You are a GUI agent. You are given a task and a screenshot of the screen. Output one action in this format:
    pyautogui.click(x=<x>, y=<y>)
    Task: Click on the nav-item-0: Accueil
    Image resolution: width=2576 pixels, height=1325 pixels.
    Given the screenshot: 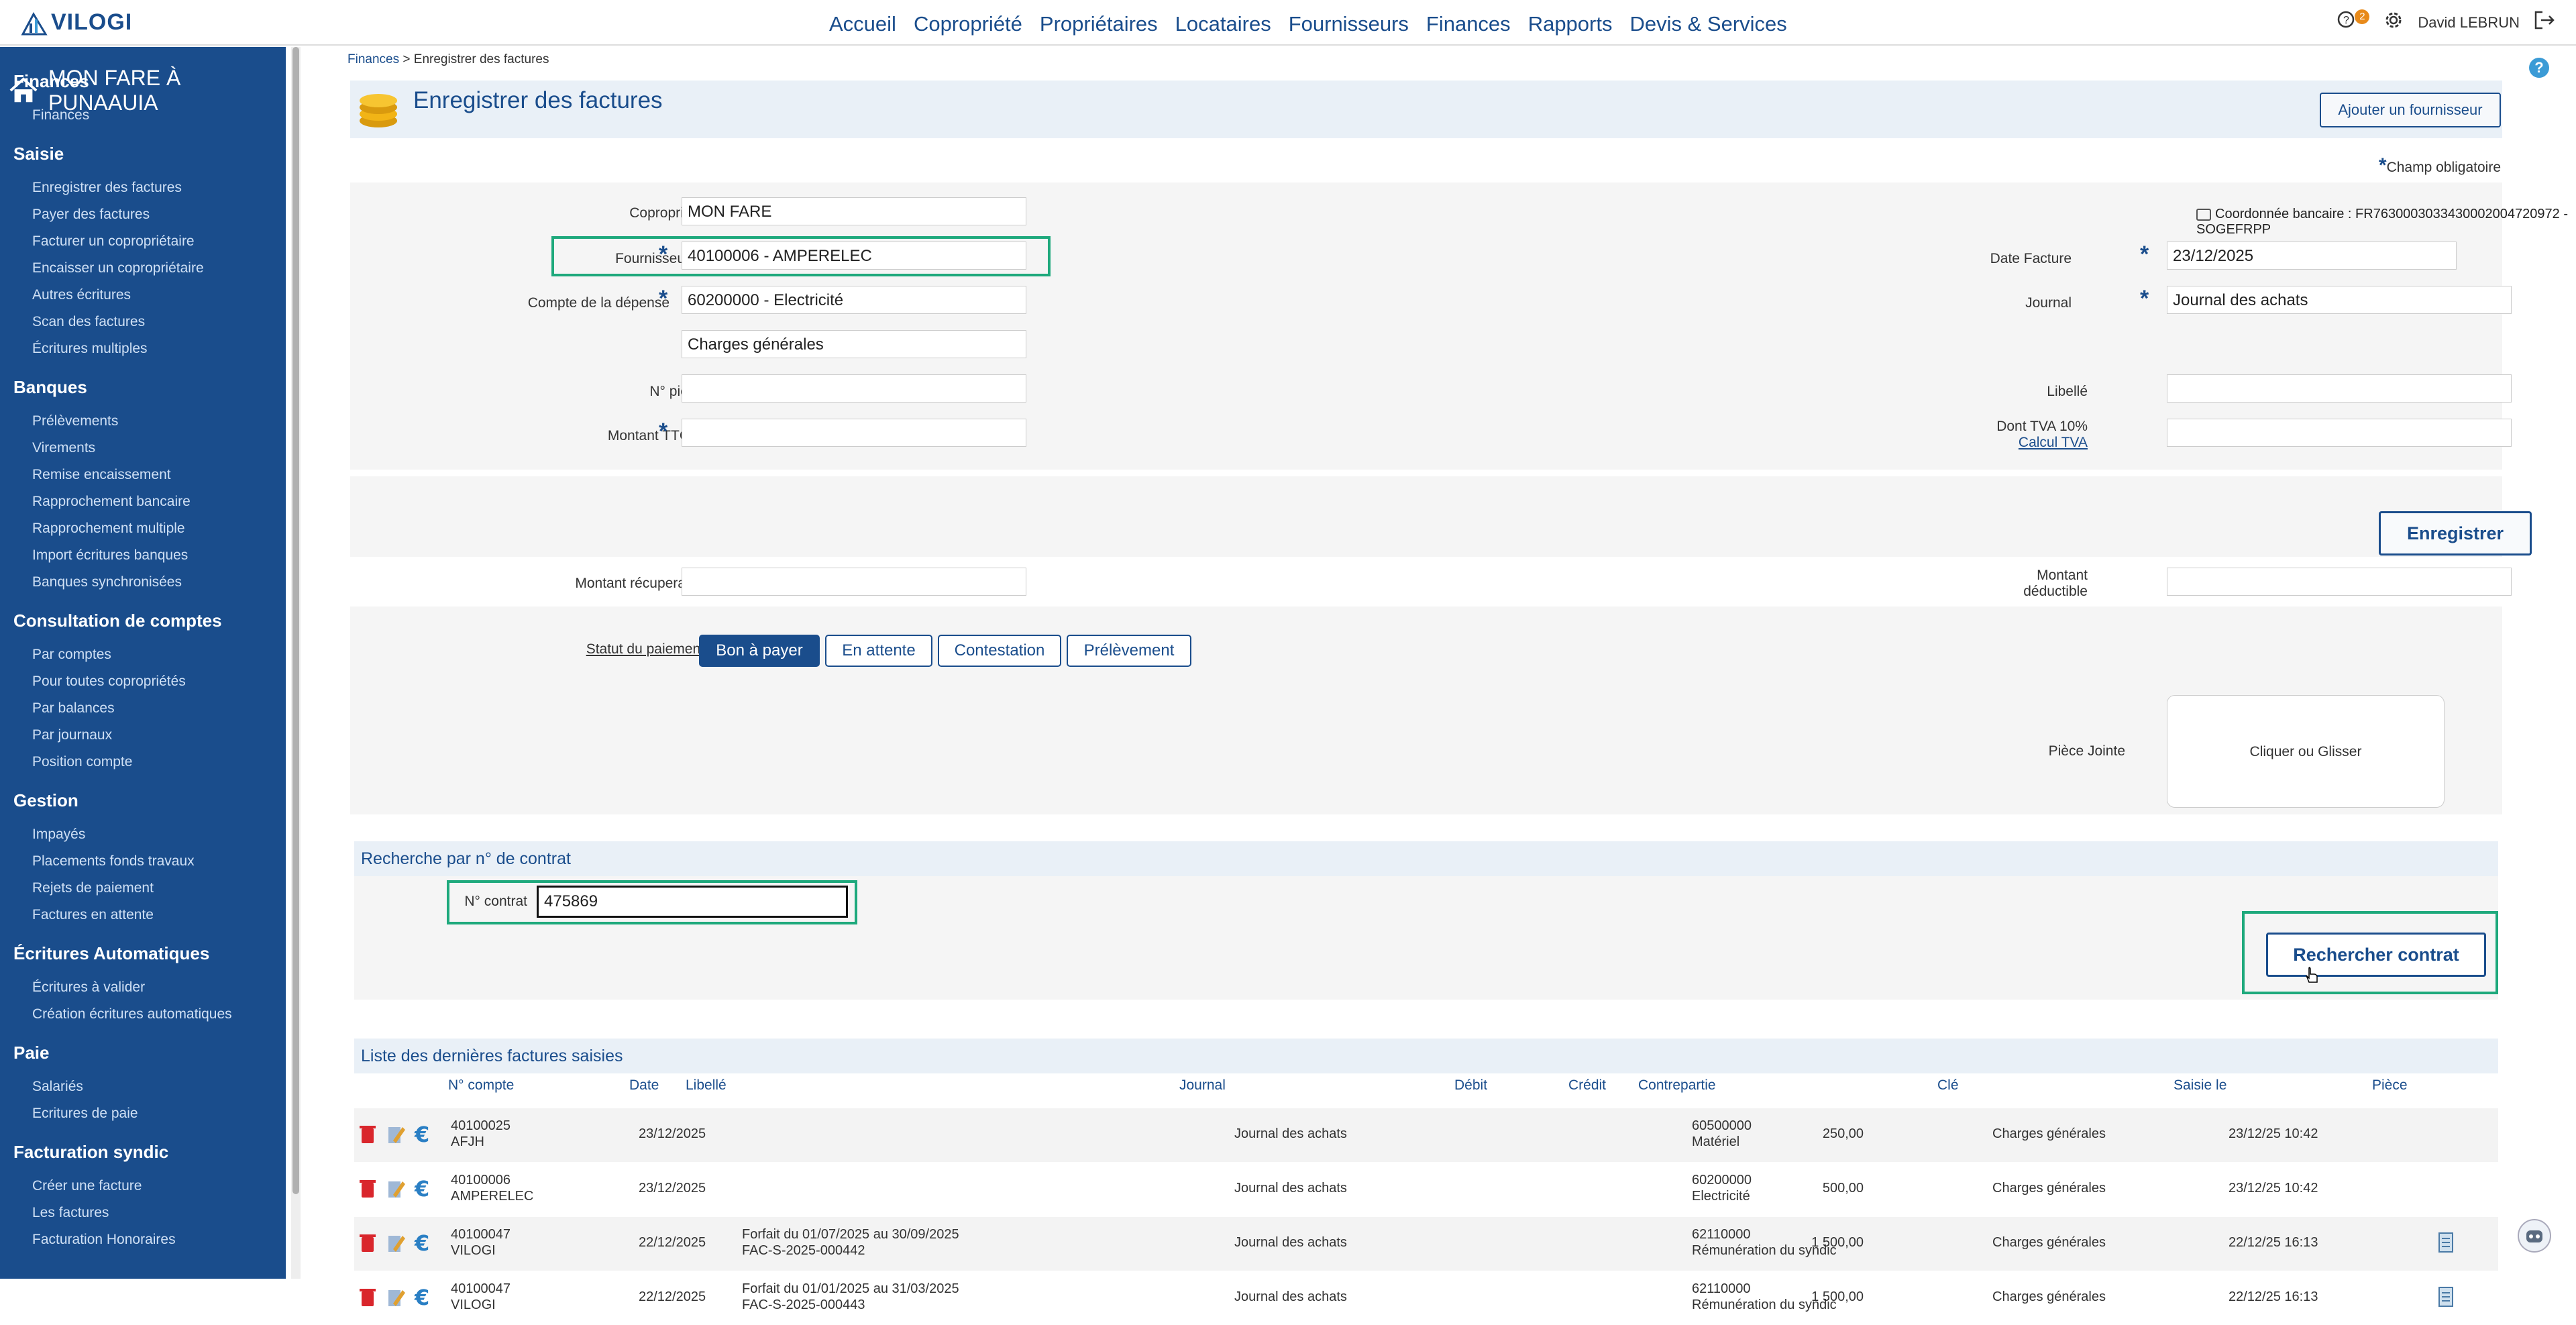 What is the action you would take?
    pyautogui.click(x=862, y=24)
    